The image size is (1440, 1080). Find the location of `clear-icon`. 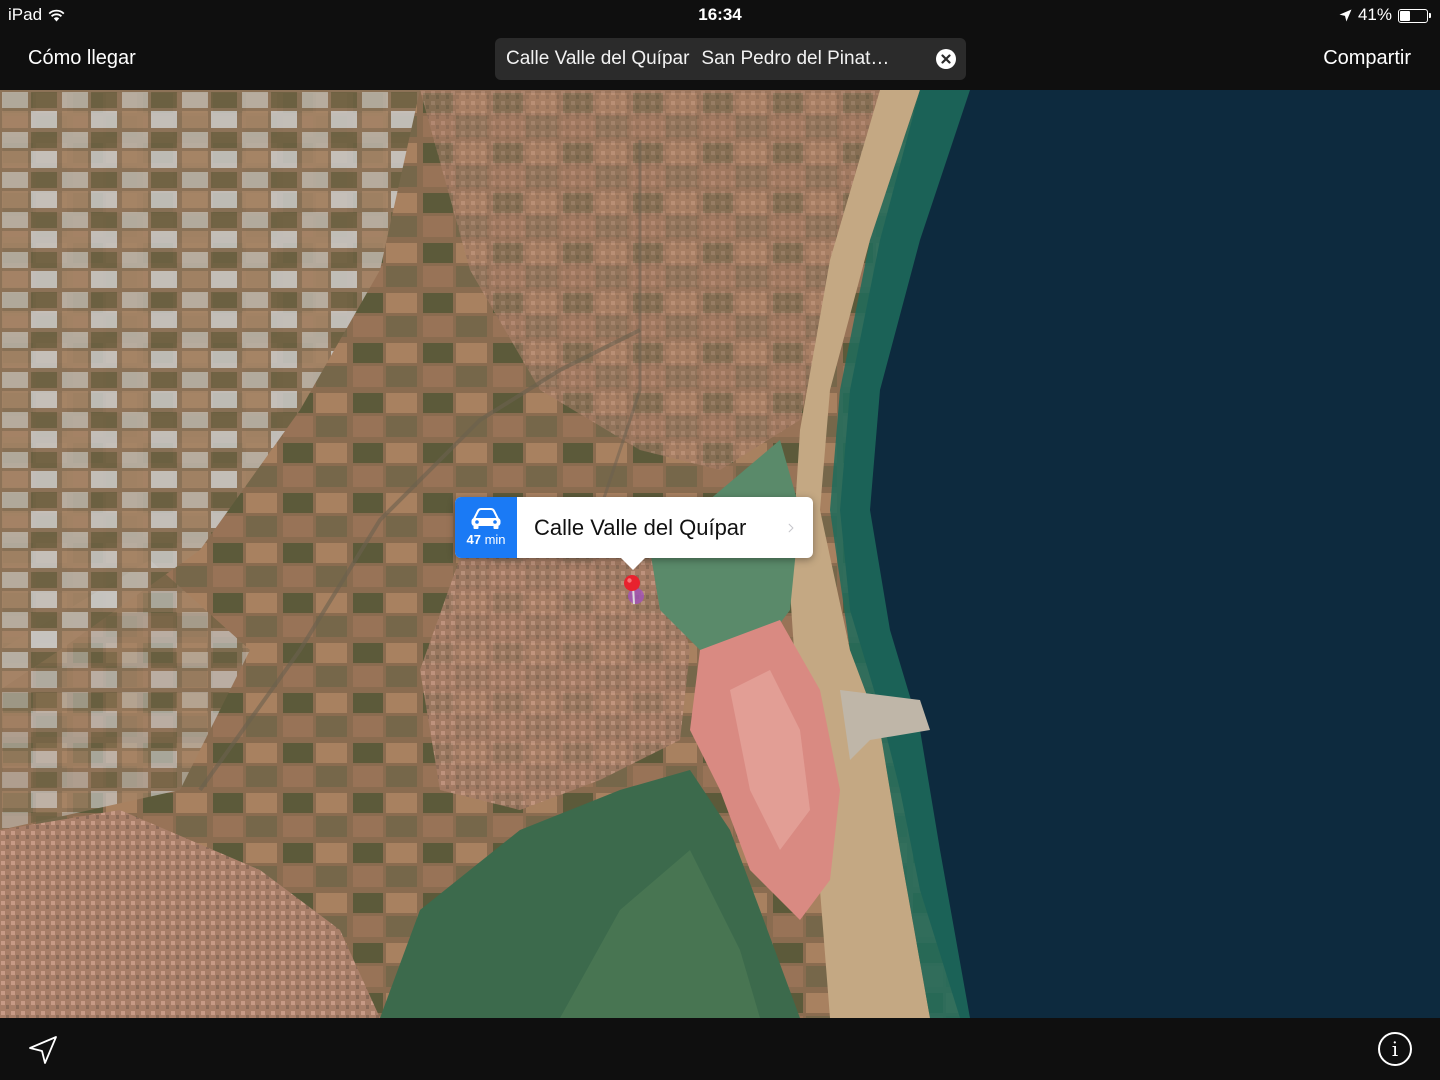

clear-icon is located at coordinates (946, 59).